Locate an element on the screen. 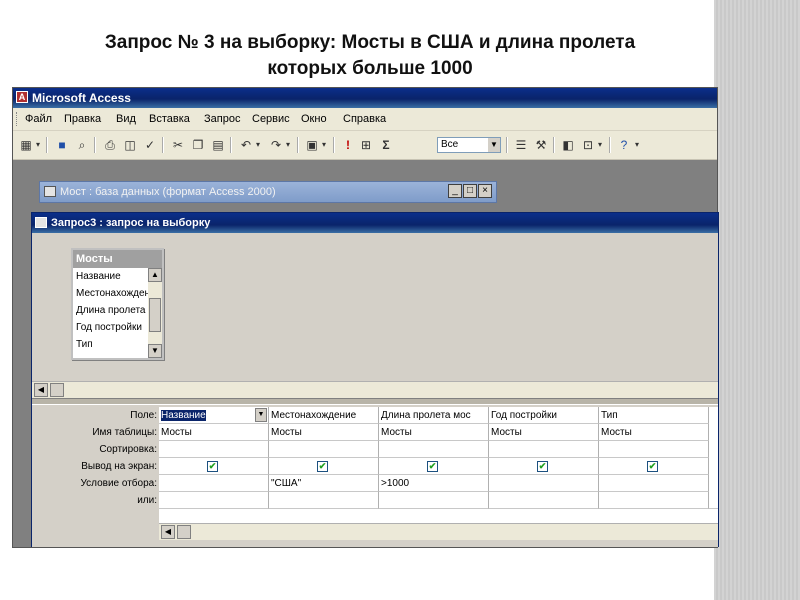 This screenshot has height=600, width=800. access-key-icon: A is located at coordinates (22, 97).